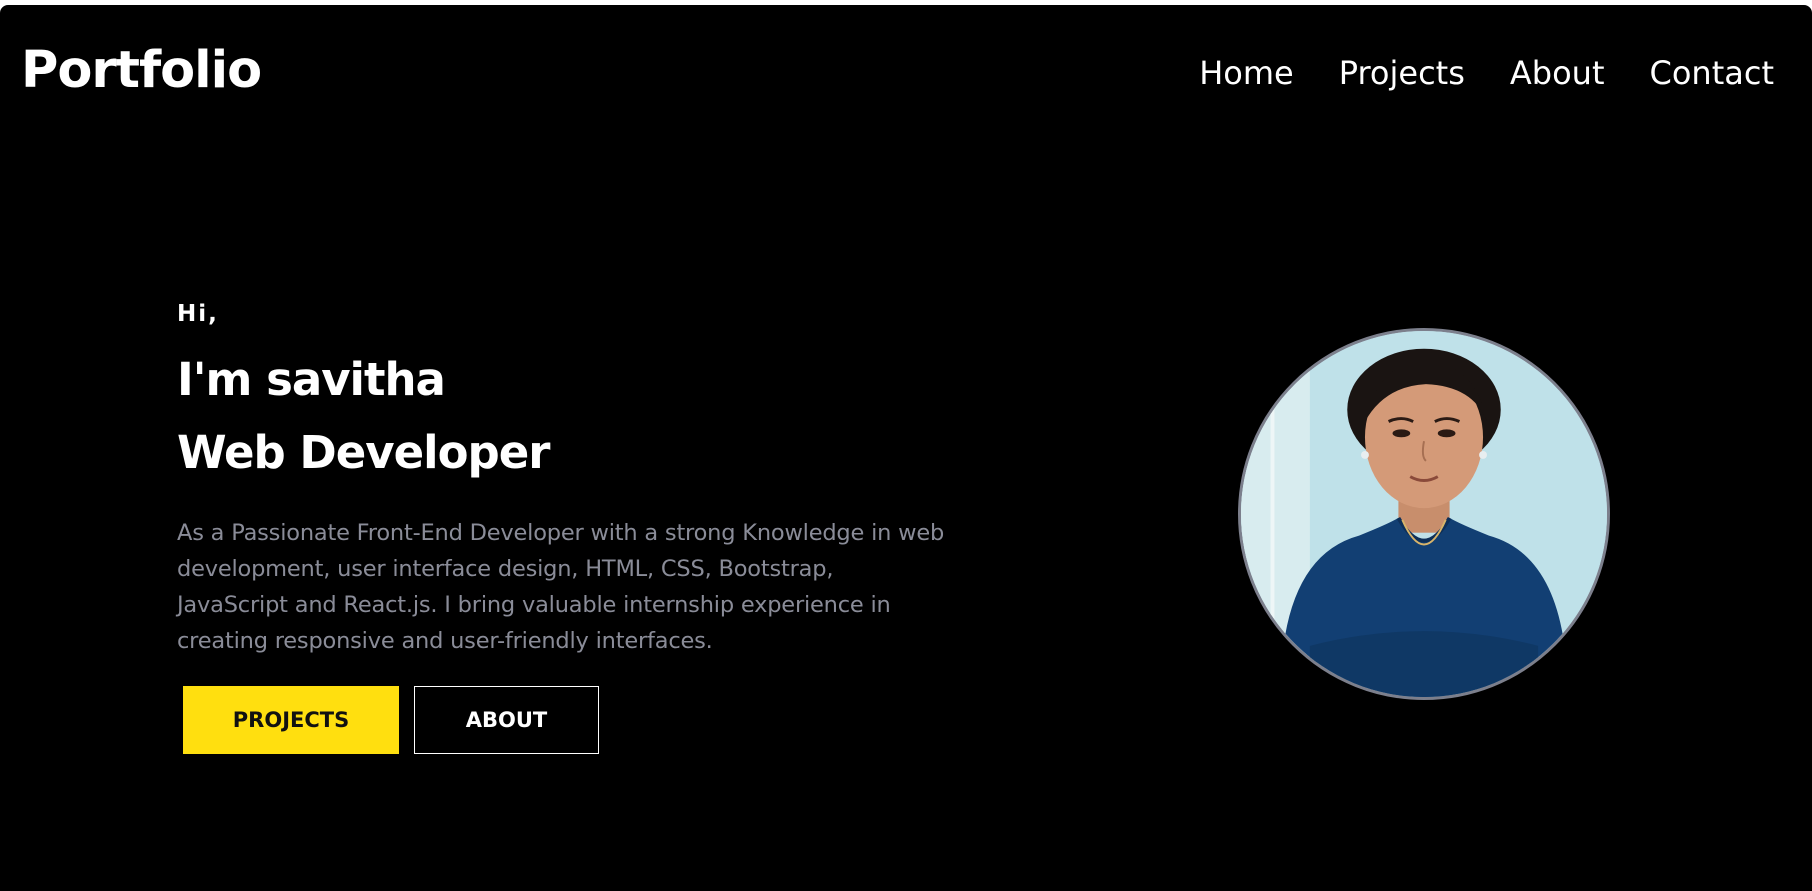  What do you see at coordinates (363, 452) in the screenshot?
I see `hero-role: Web Developer` at bounding box center [363, 452].